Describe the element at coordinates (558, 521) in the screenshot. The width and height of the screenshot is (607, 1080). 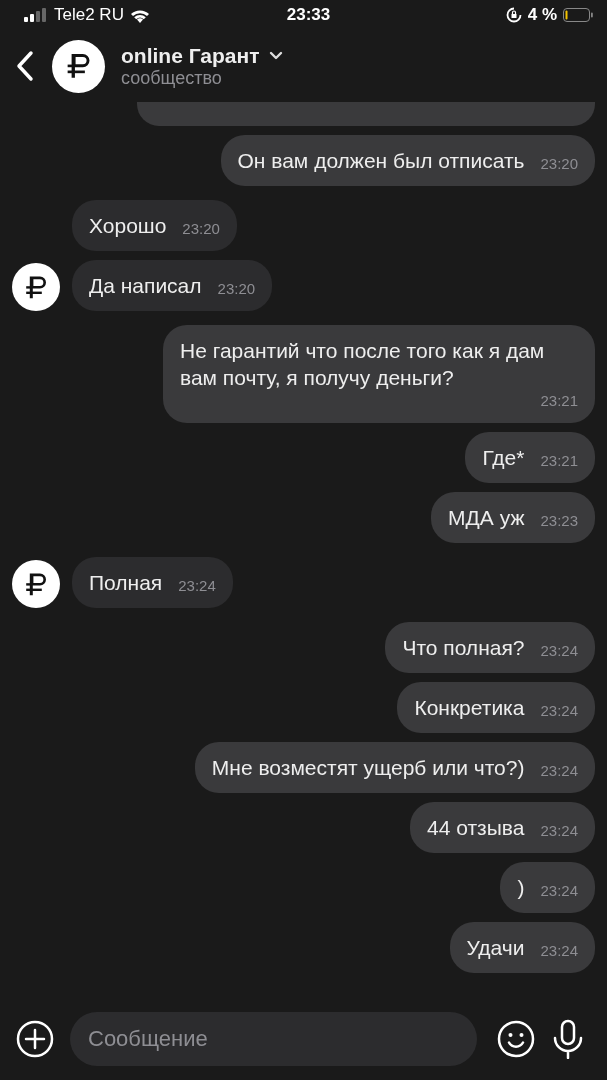
I see `message-time: 23:23` at that location.